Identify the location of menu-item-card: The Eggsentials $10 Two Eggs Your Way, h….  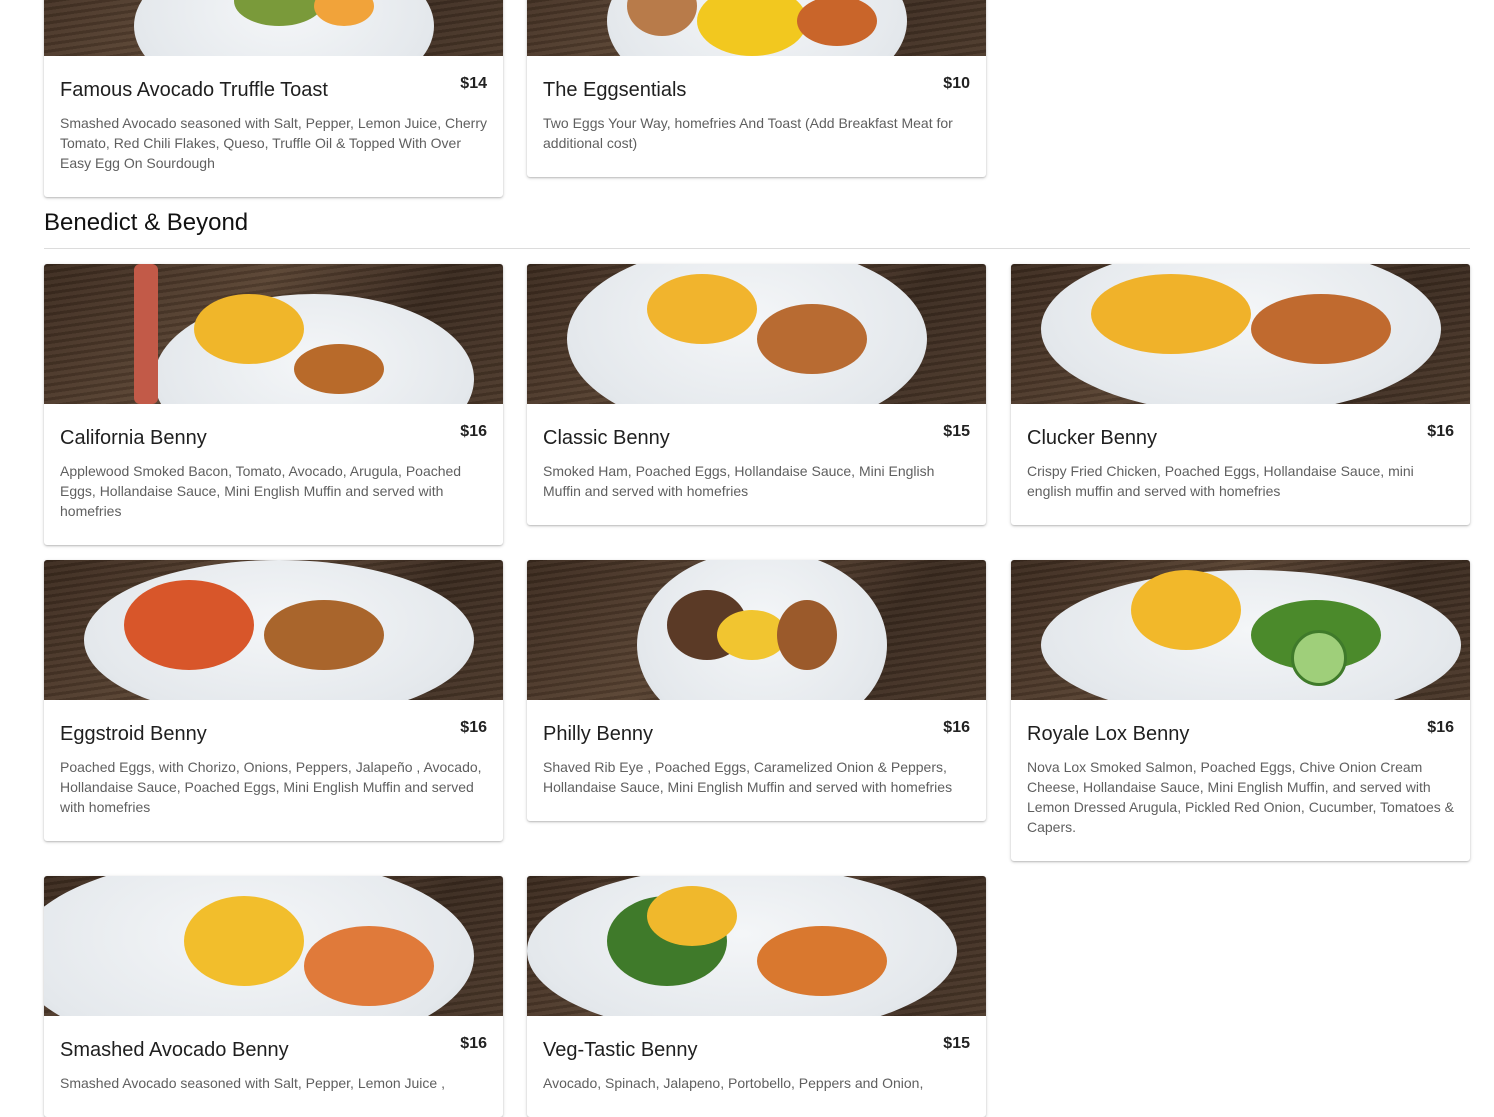
(756, 88).